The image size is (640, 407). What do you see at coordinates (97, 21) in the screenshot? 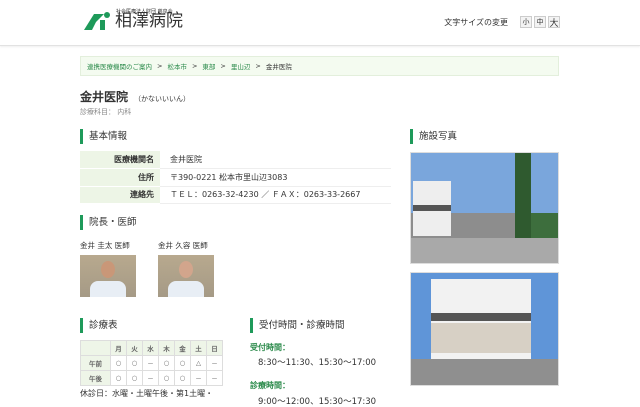
I see `logo-mark-icon` at bounding box center [97, 21].